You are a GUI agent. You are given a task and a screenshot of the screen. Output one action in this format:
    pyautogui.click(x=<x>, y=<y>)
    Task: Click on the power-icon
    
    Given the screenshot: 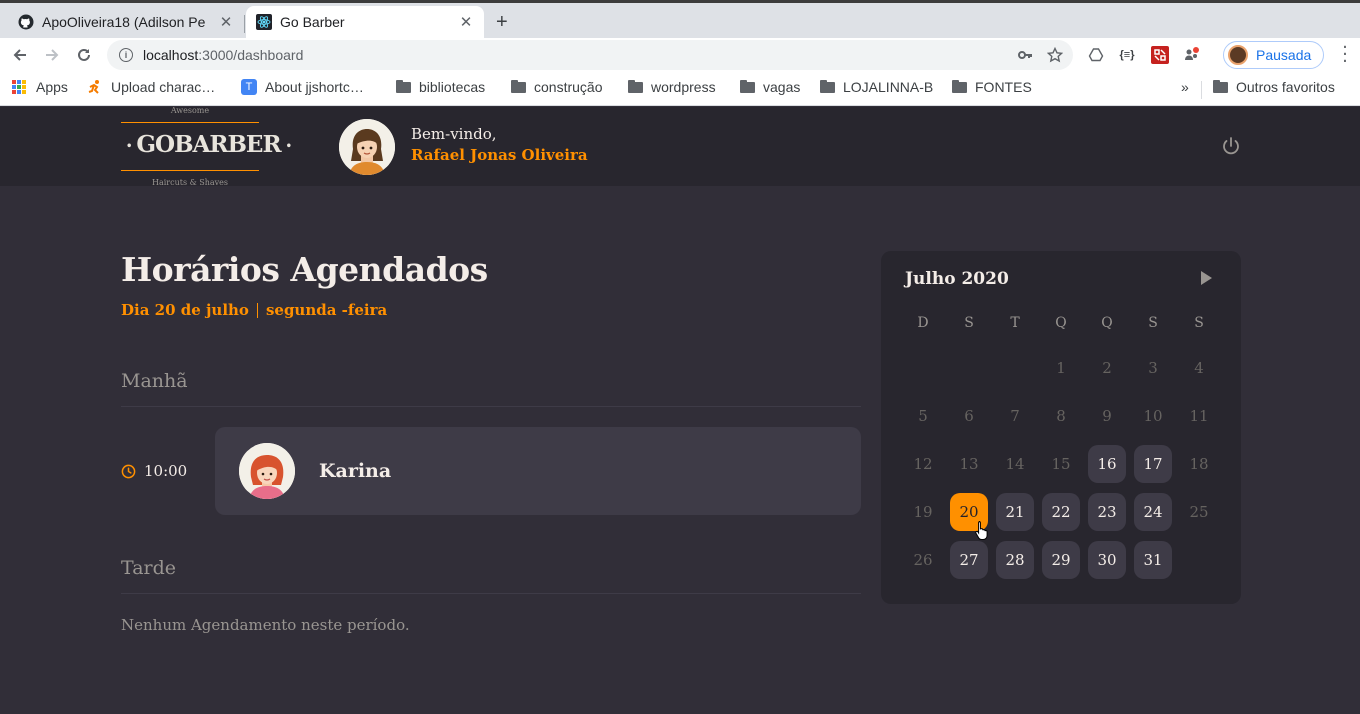 What is the action you would take?
    pyautogui.click(x=1231, y=146)
    